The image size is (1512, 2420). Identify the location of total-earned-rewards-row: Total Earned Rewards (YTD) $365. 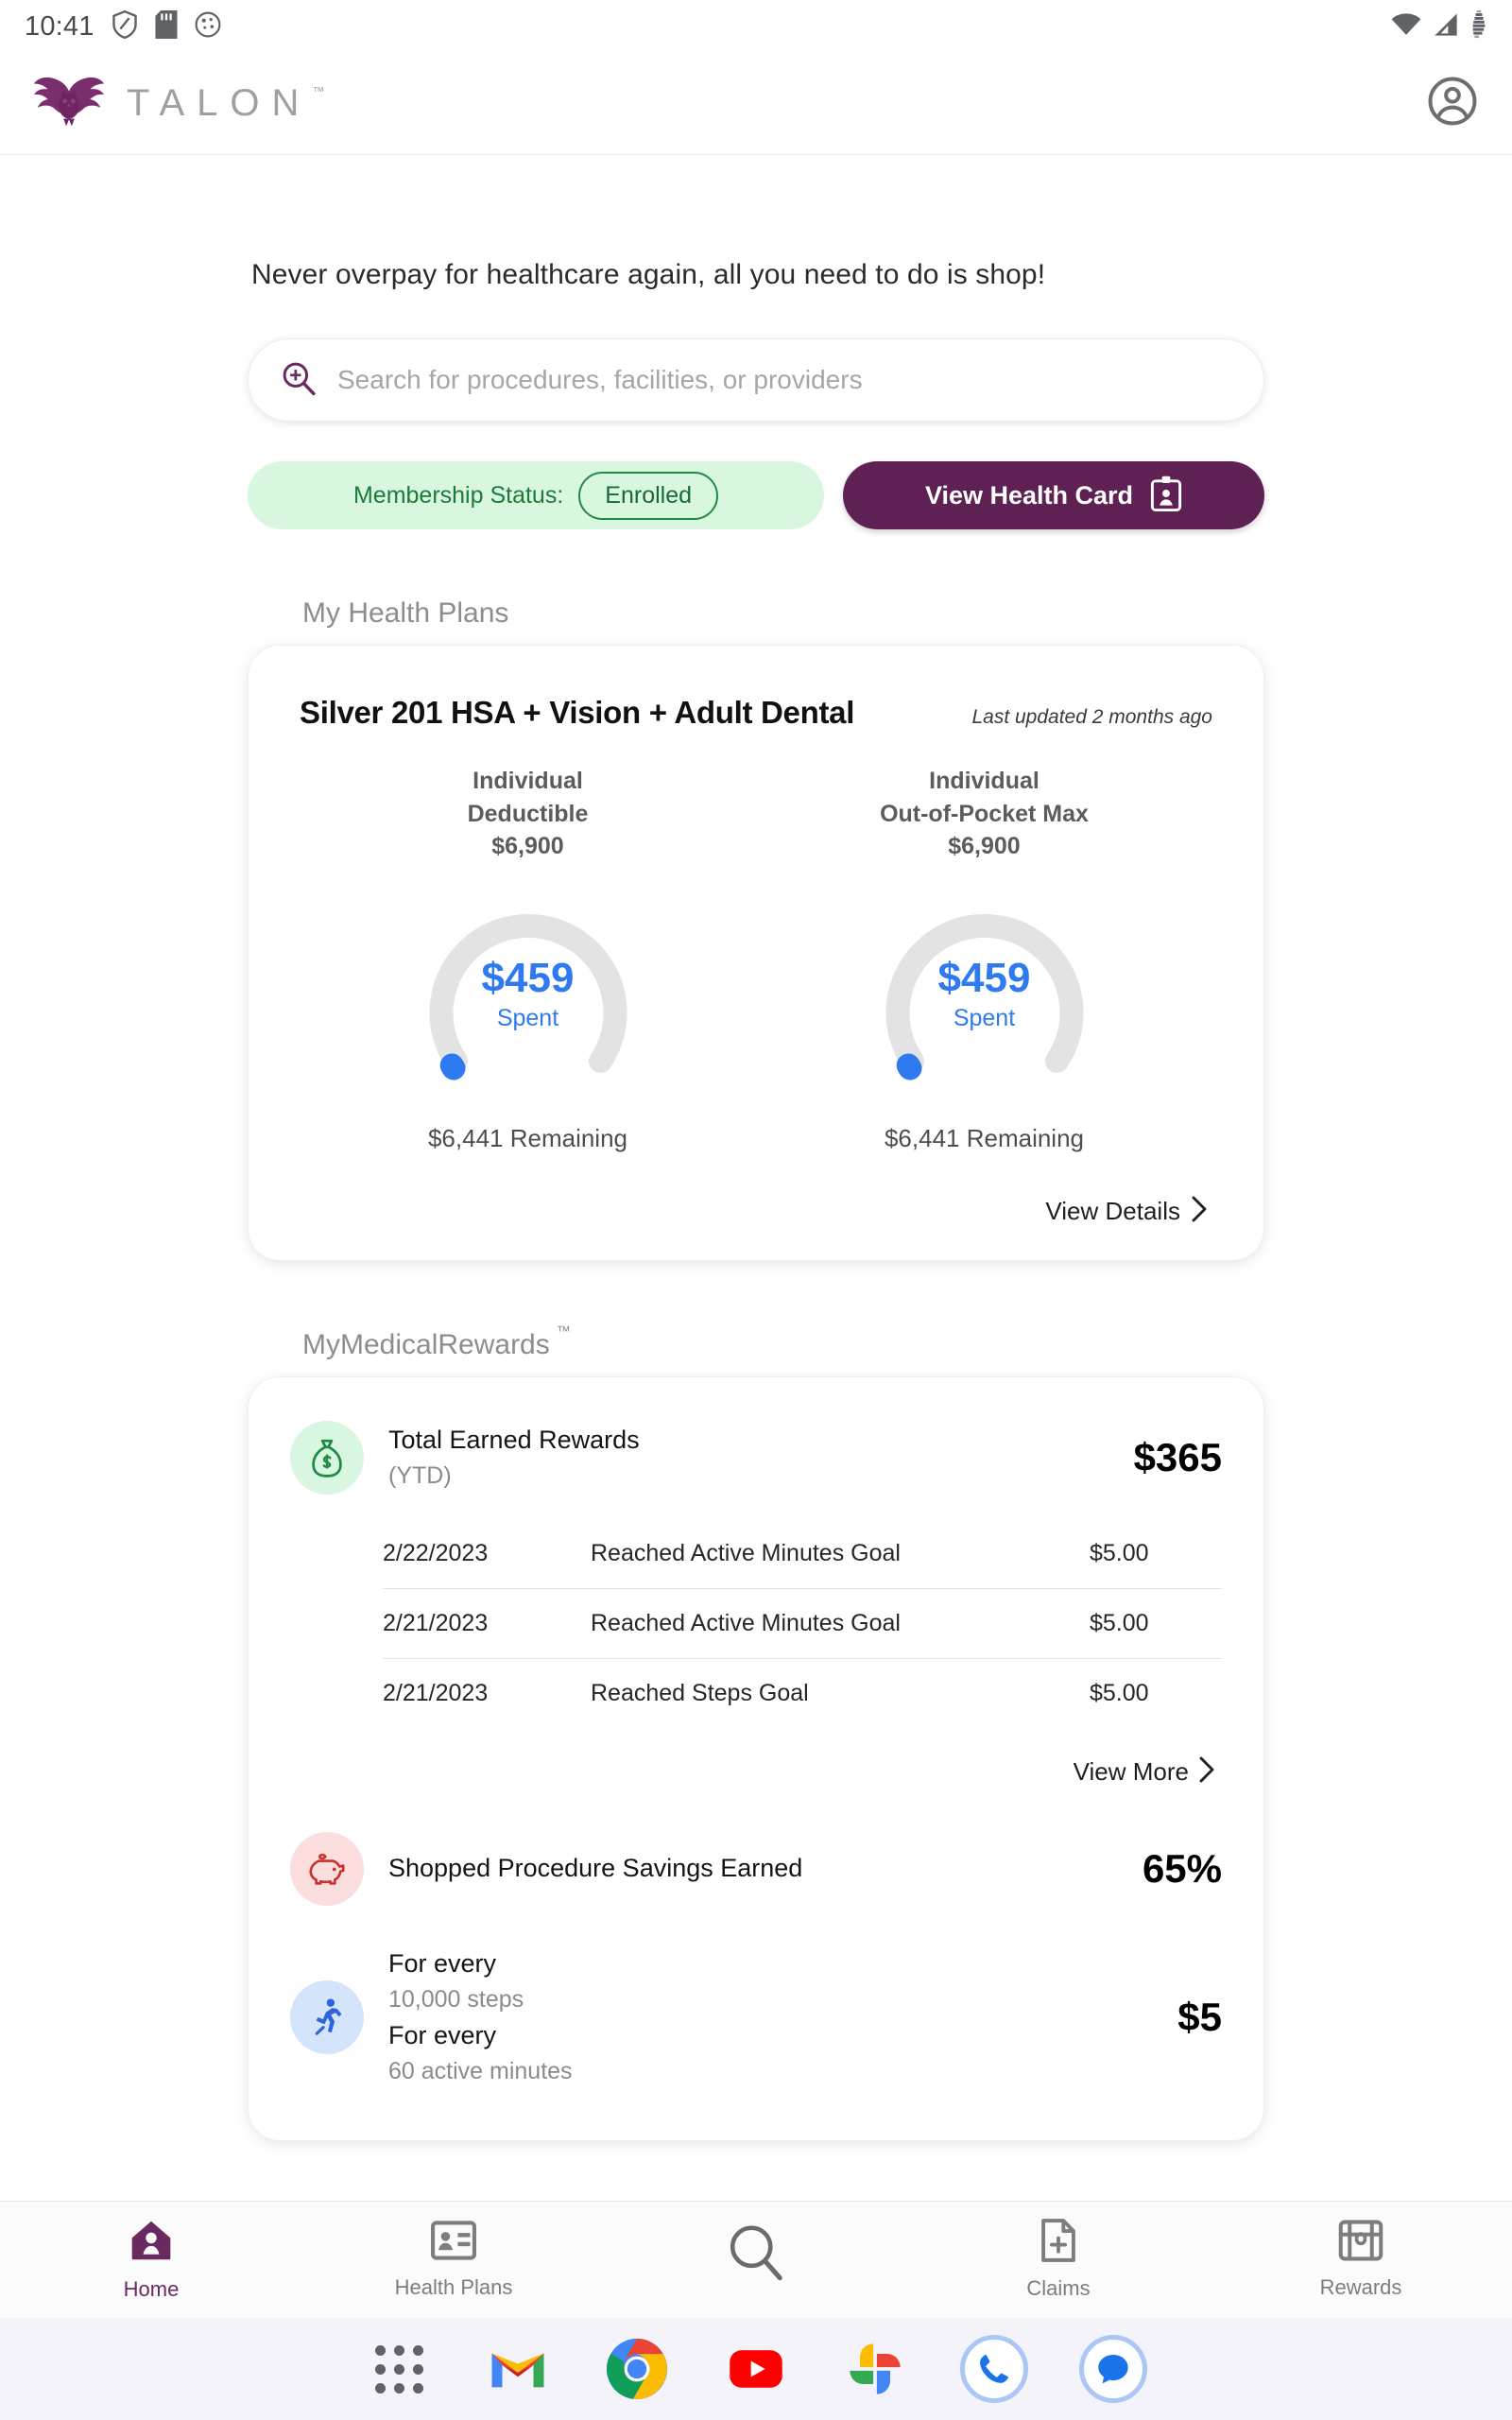
(756, 1457).